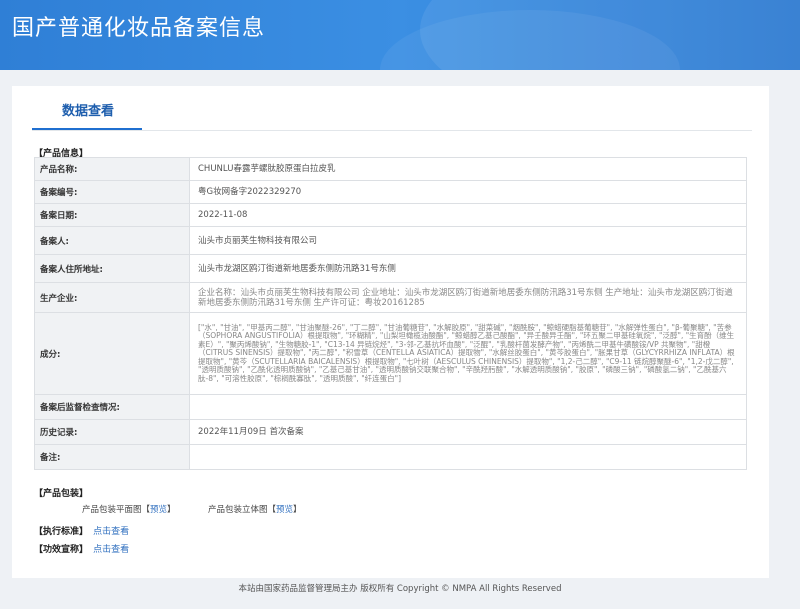 The height and width of the screenshot is (609, 800). I want to click on tab-active-indicator, so click(87, 129).